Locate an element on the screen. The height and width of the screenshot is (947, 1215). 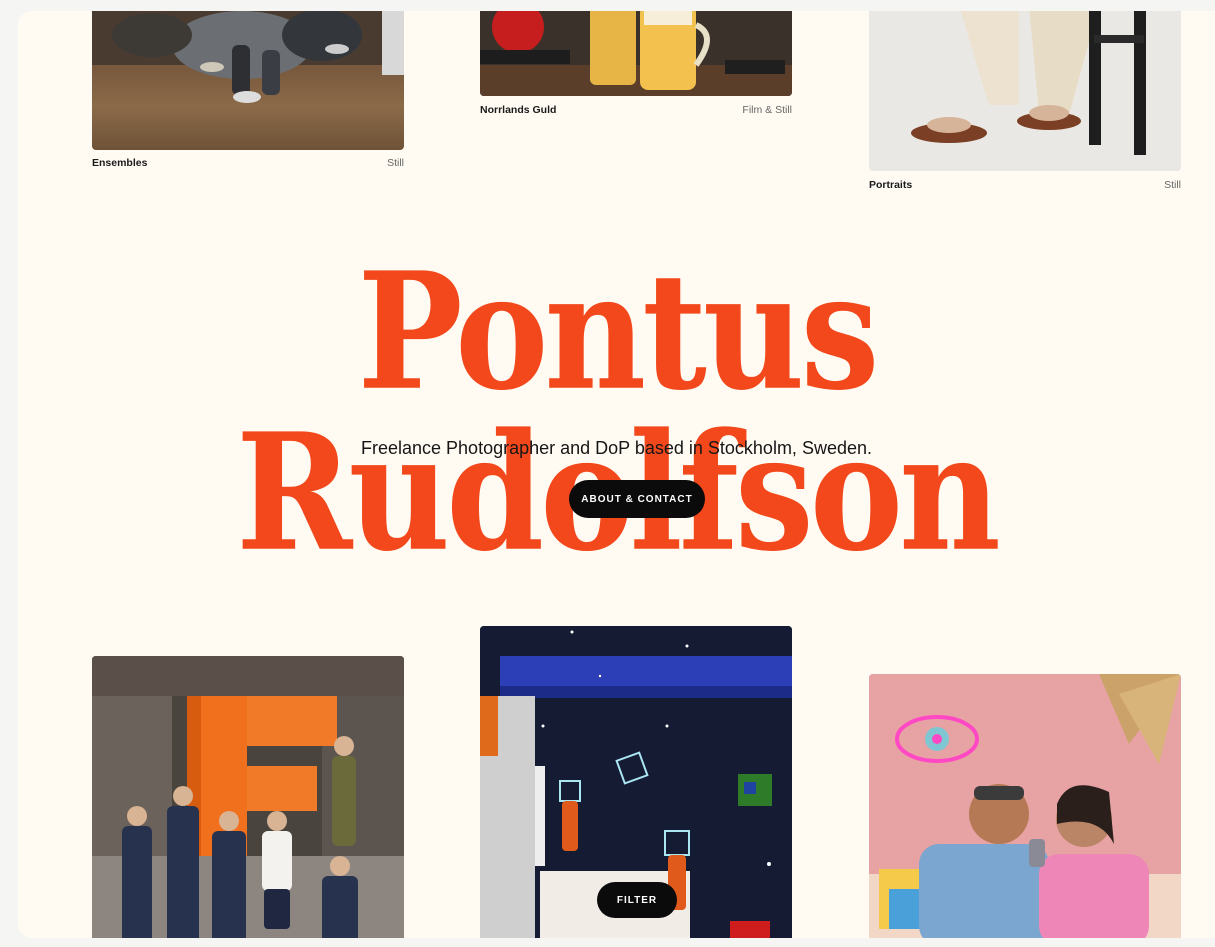
project-thumb-norrlands-guld is located at coordinates (636, 53).